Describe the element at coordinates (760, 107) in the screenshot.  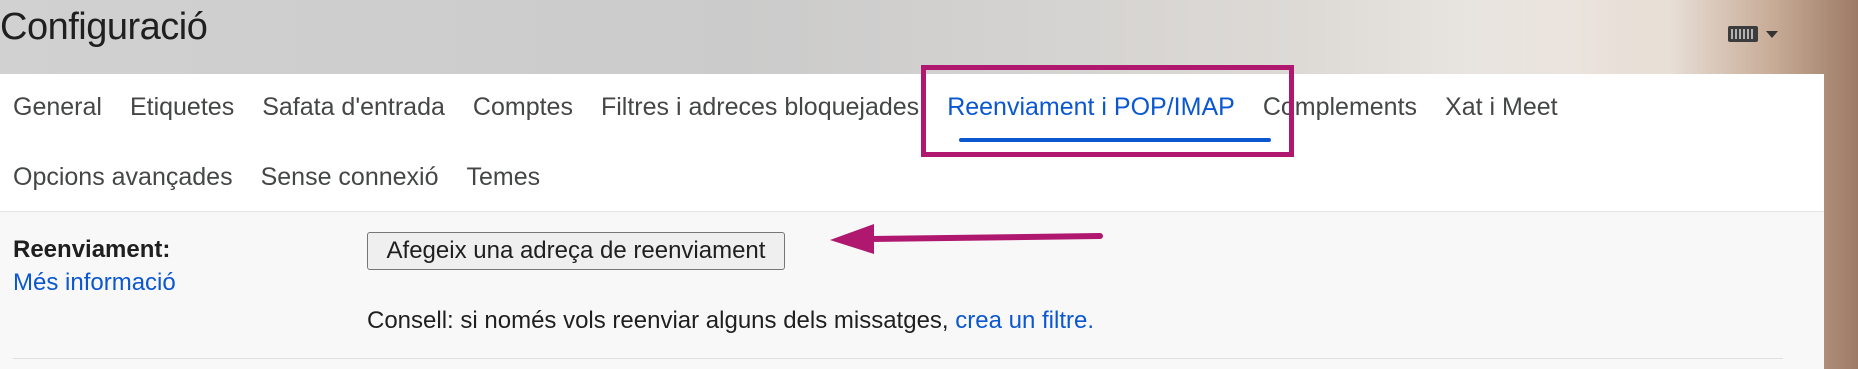
I see `tab-filters: Filtres i adreces bloquejades` at that location.